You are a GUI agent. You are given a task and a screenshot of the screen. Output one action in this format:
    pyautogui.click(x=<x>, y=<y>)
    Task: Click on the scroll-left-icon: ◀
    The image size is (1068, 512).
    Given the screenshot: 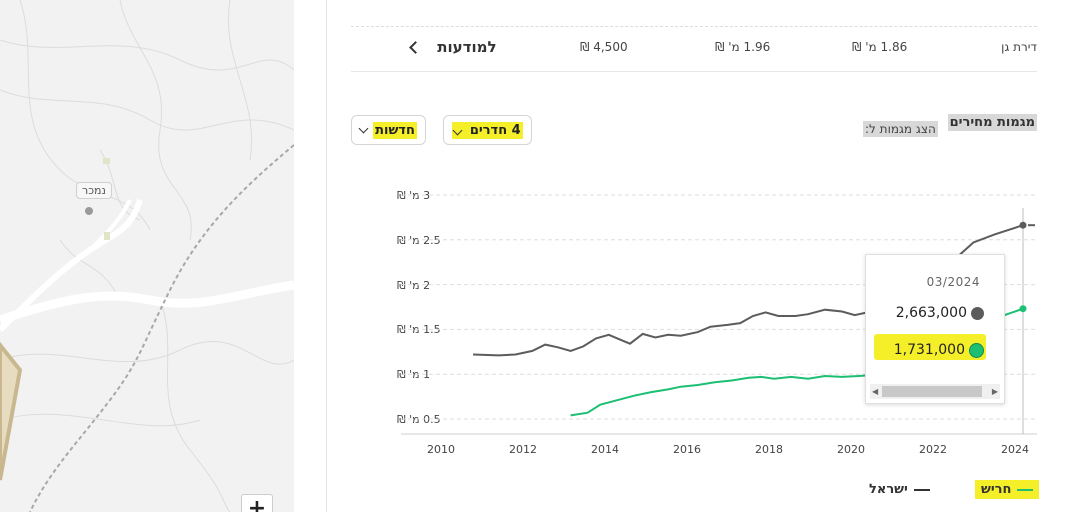 What is the action you would take?
    pyautogui.click(x=875, y=391)
    